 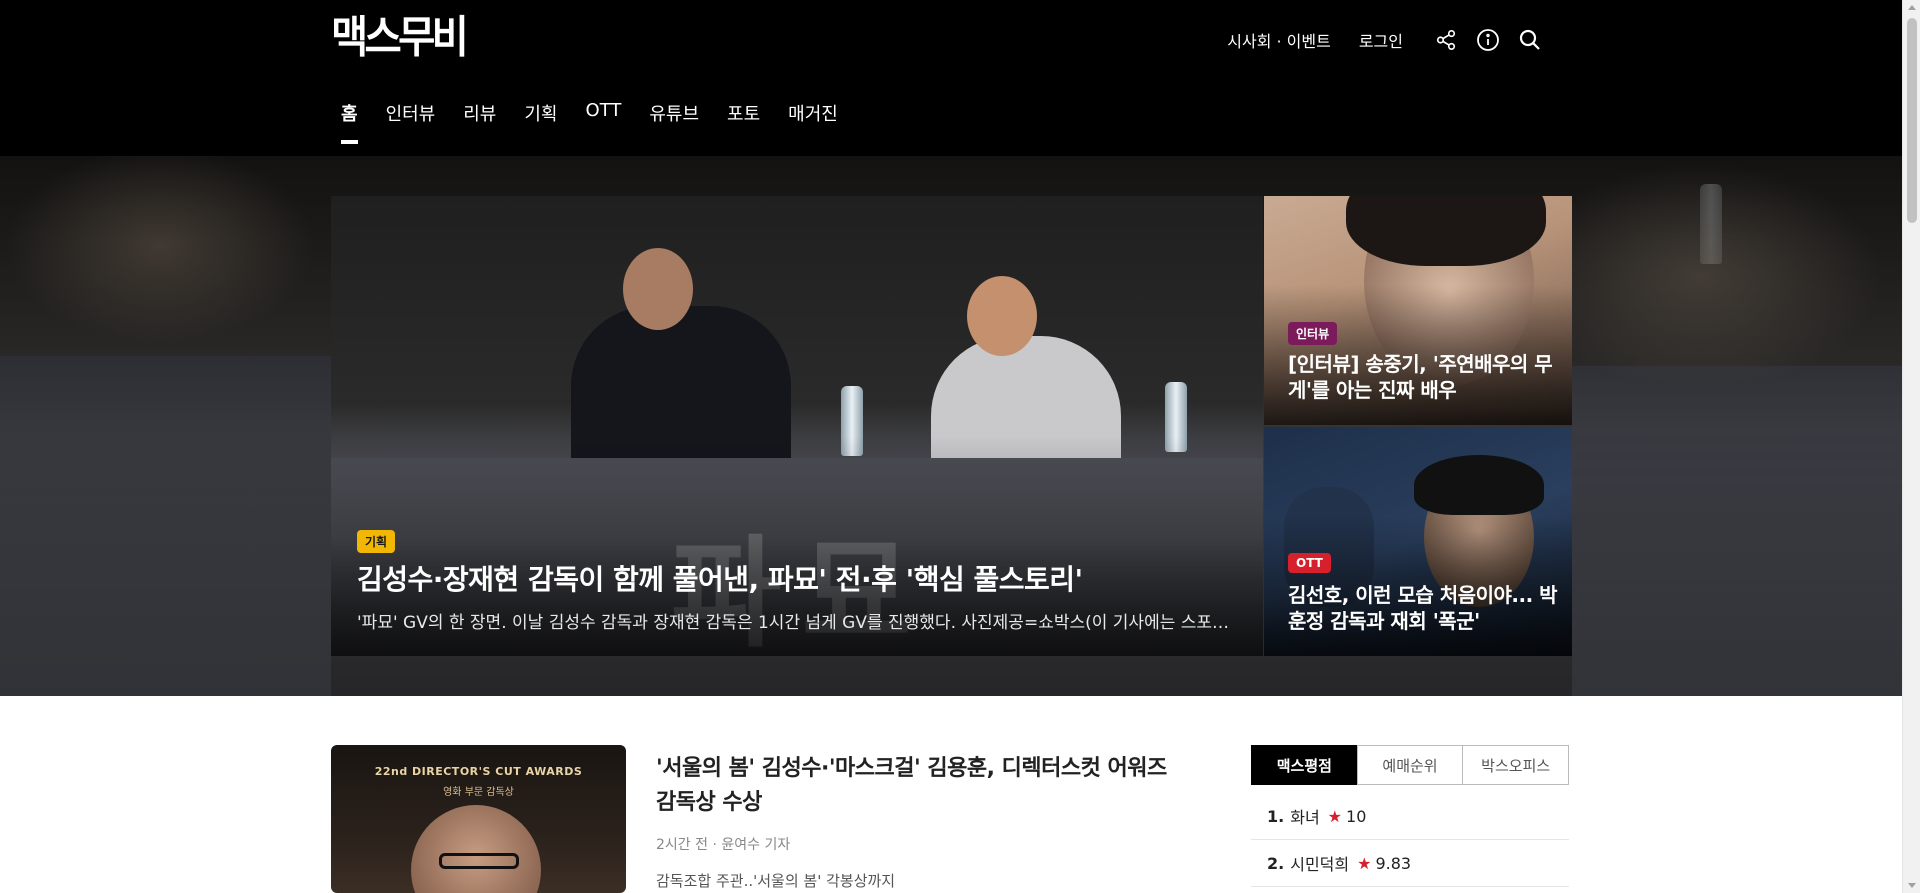 I want to click on main-feature-tag: 기획, so click(x=376, y=541).